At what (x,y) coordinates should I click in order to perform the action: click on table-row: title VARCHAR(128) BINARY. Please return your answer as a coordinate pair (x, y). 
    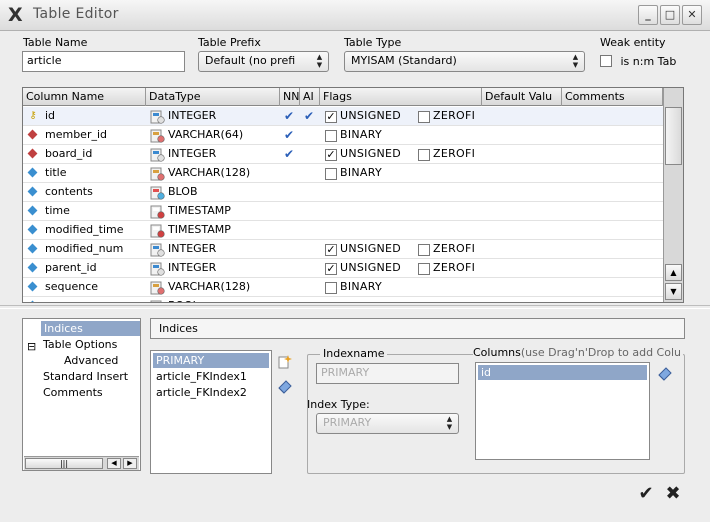
    Looking at the image, I should click on (343, 173).